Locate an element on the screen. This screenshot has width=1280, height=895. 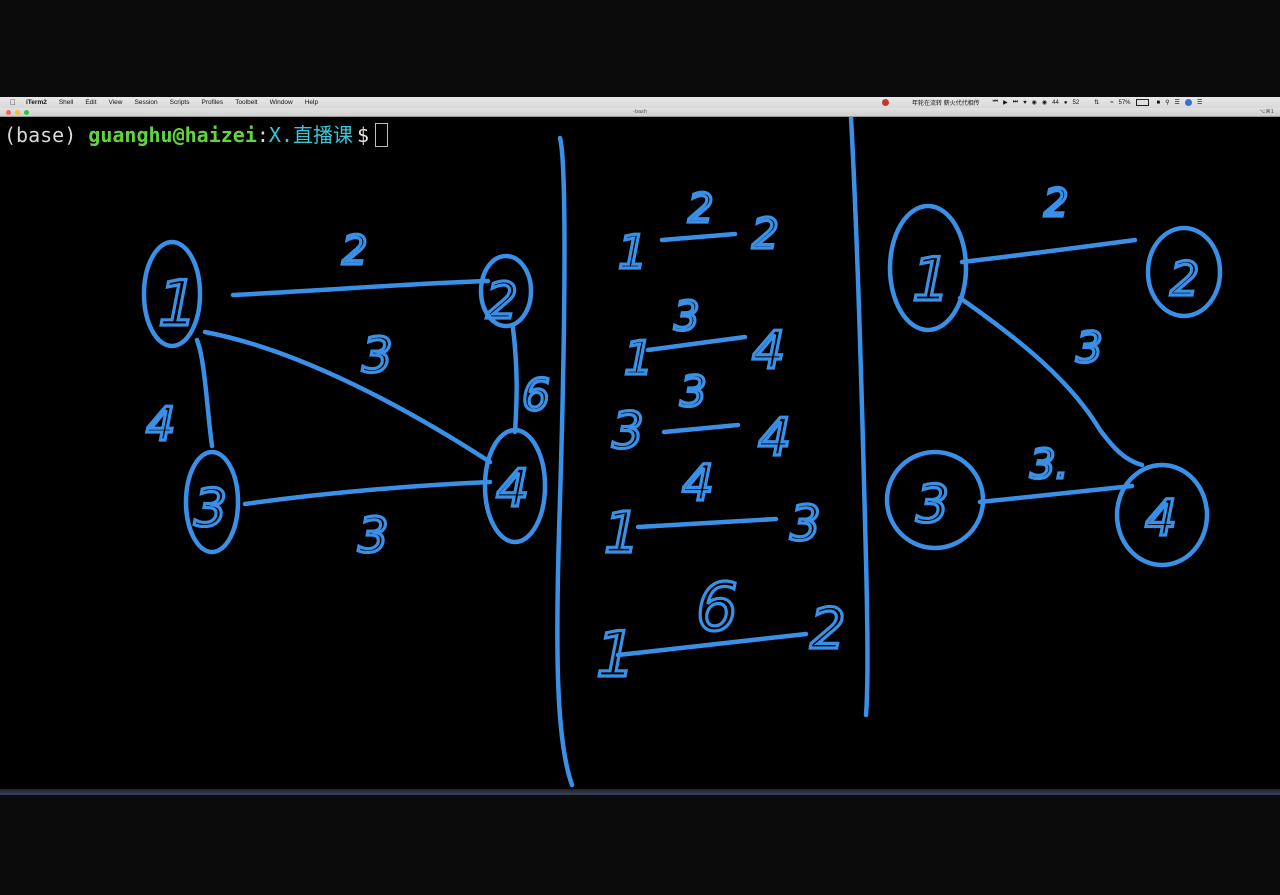
edge-2-u: 1 is located at coordinates (638, 358).